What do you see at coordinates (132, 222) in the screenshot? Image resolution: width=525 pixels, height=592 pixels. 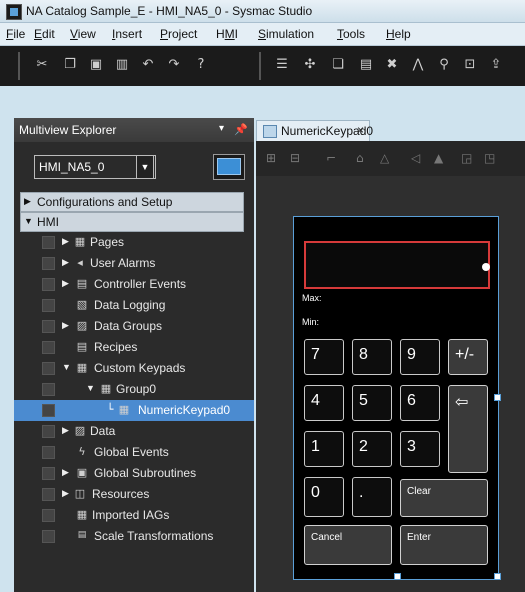 I see `section-hmi: ▼ HMI` at bounding box center [132, 222].